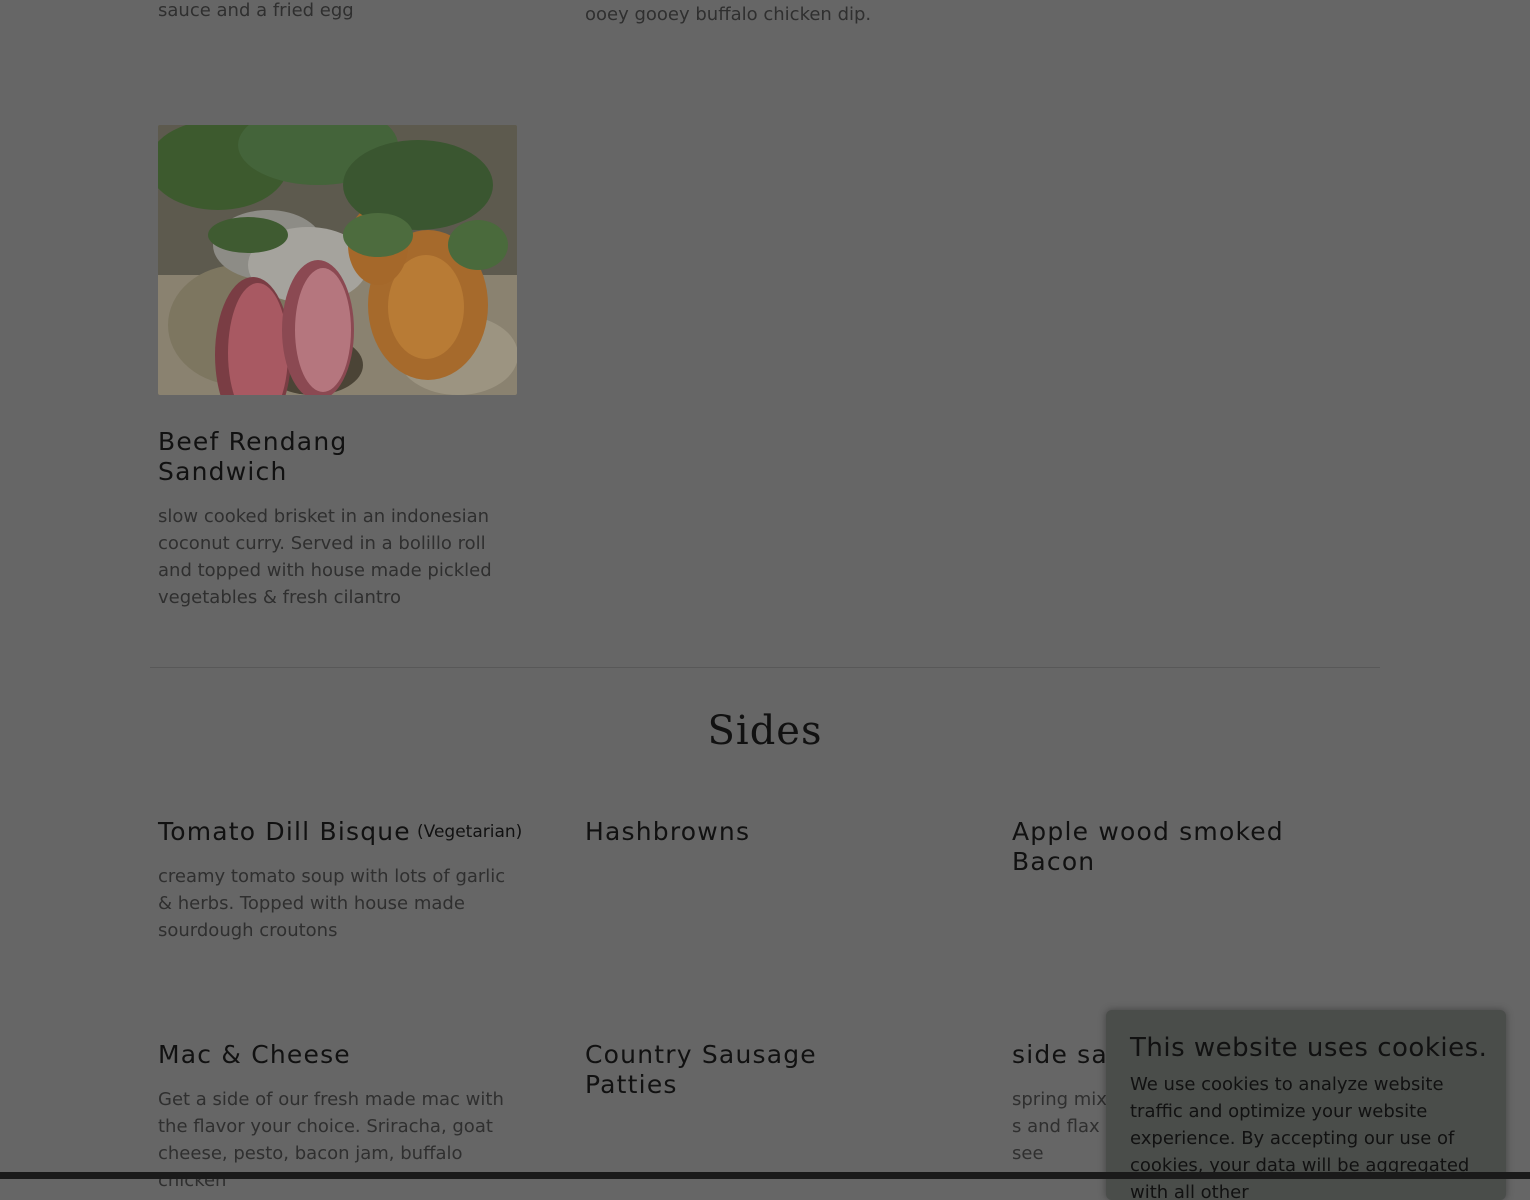 This screenshot has height=1200, width=1530. I want to click on item-title: Country Sausage Patties, so click(701, 1069).